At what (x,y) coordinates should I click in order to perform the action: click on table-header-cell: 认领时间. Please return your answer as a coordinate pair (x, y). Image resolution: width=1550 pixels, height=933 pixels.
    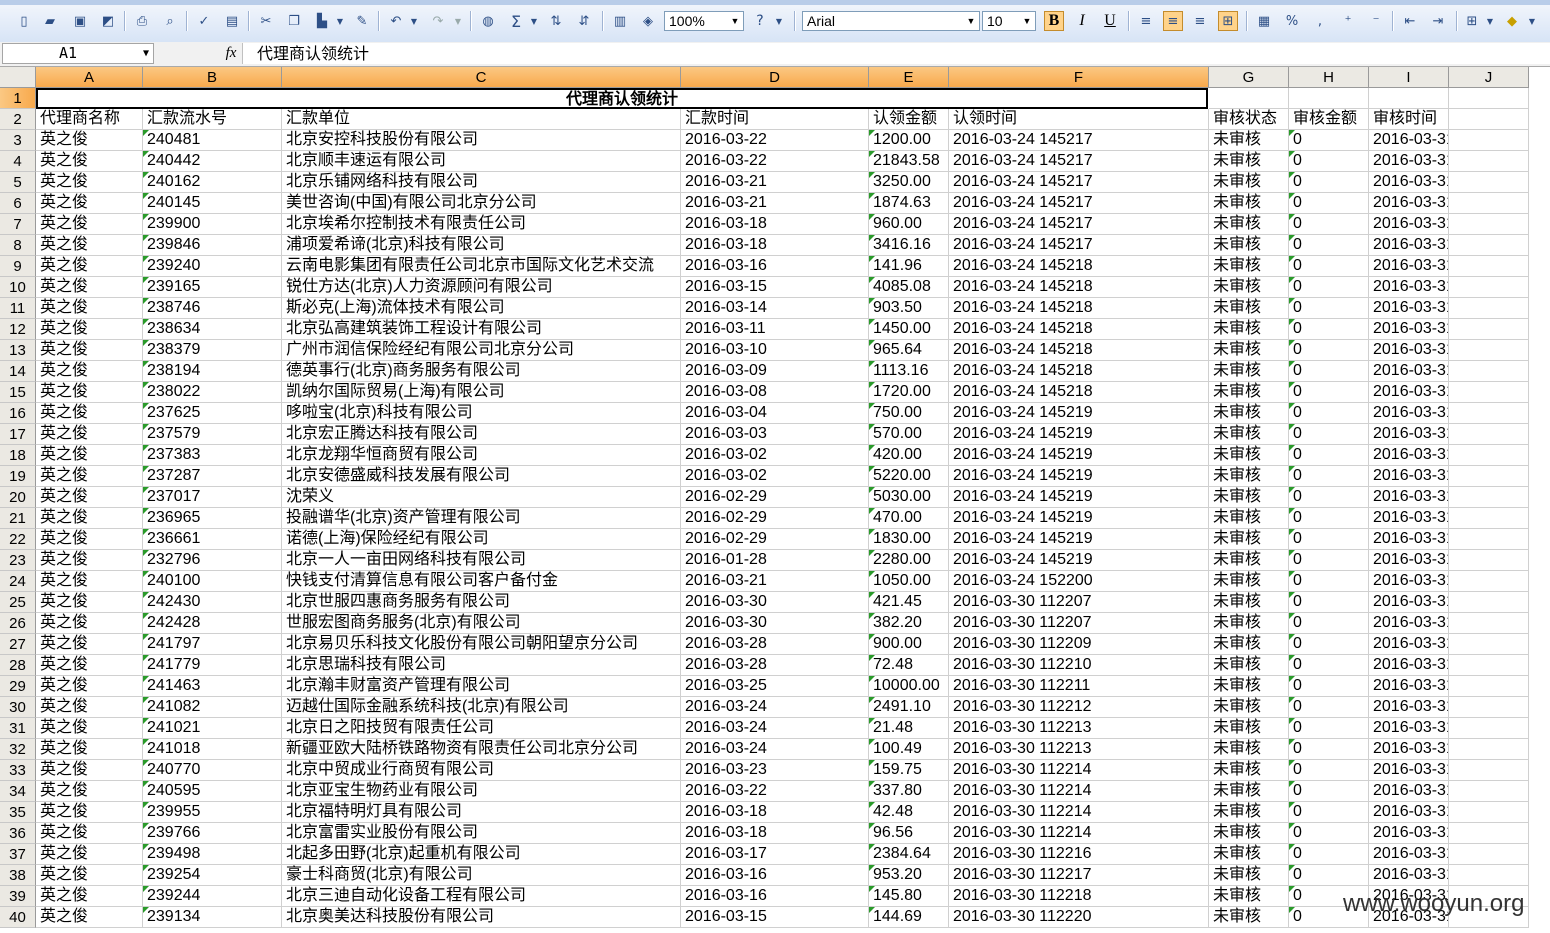
    Looking at the image, I should click on (1079, 119).